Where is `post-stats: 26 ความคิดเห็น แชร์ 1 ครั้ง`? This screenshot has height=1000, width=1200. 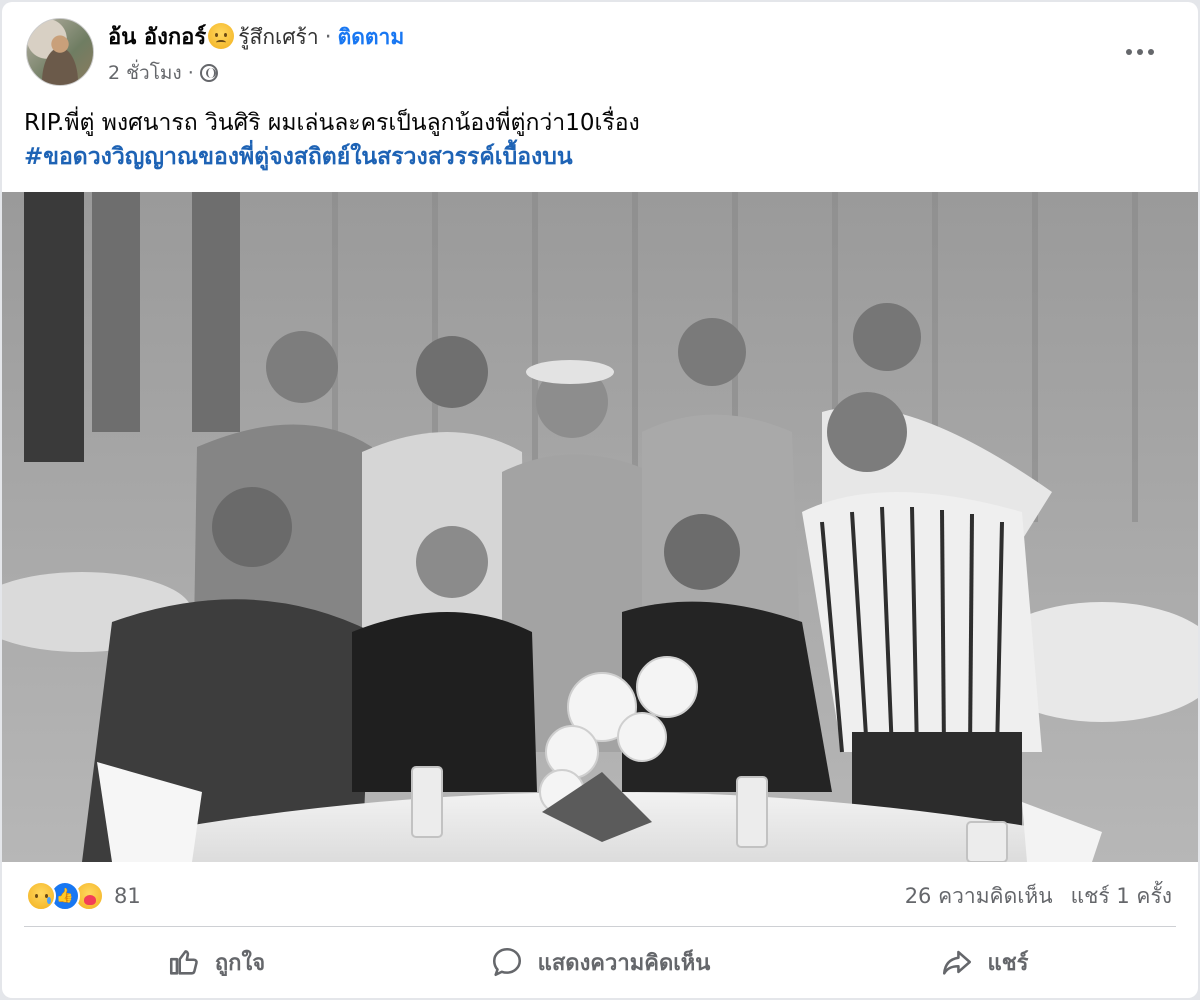 post-stats: 26 ความคิดเห็น แชร์ 1 ครั้ง is located at coordinates (1038, 896).